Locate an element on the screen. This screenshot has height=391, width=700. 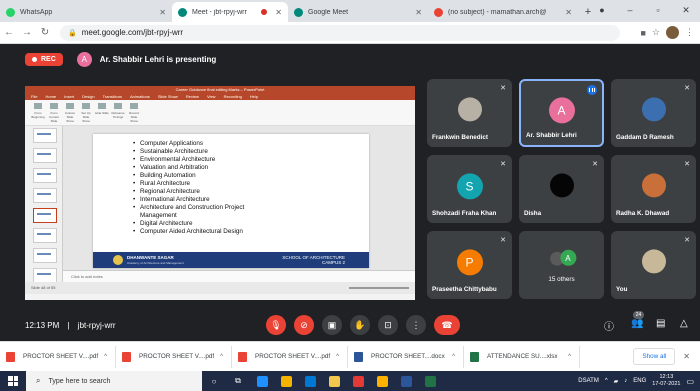
participant-tile: You ✕ is located at coordinates (653, 265).